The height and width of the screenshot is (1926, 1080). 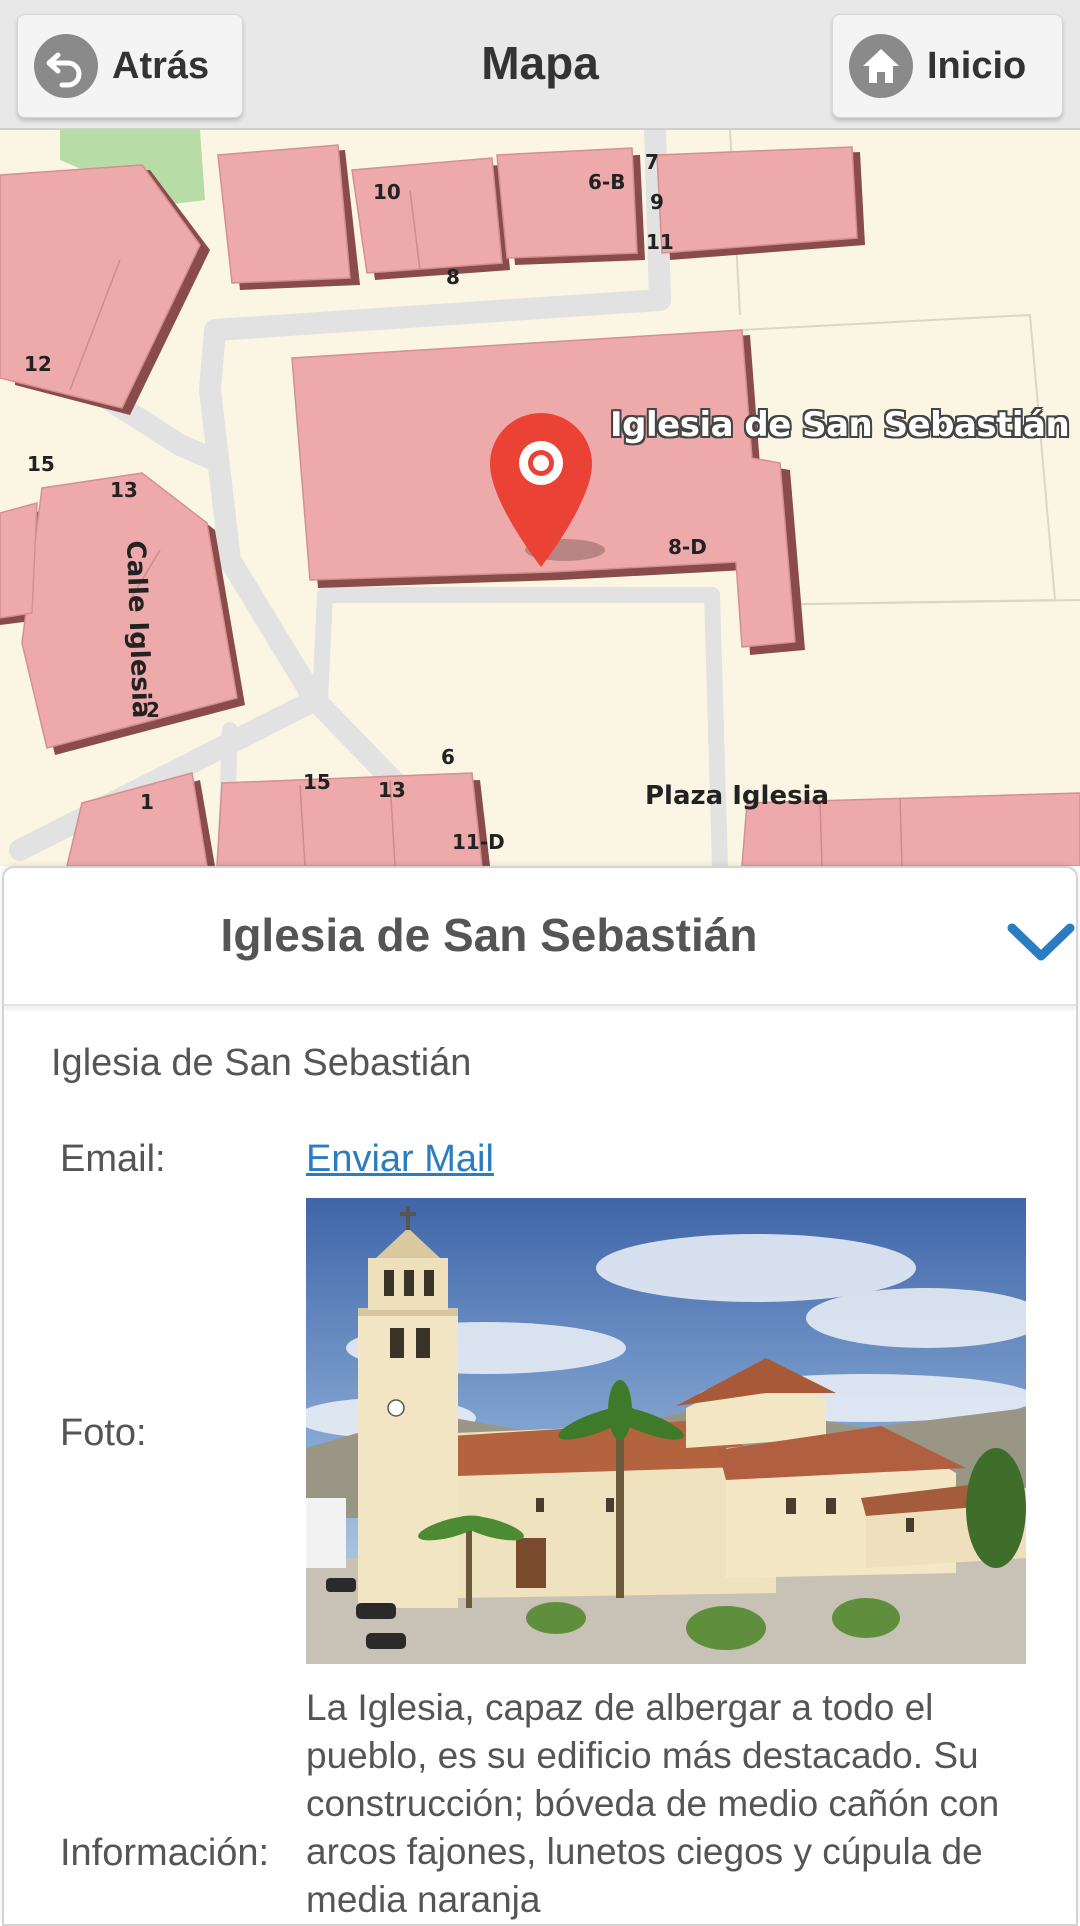 I want to click on home-button: Inicio, so click(x=947, y=66).